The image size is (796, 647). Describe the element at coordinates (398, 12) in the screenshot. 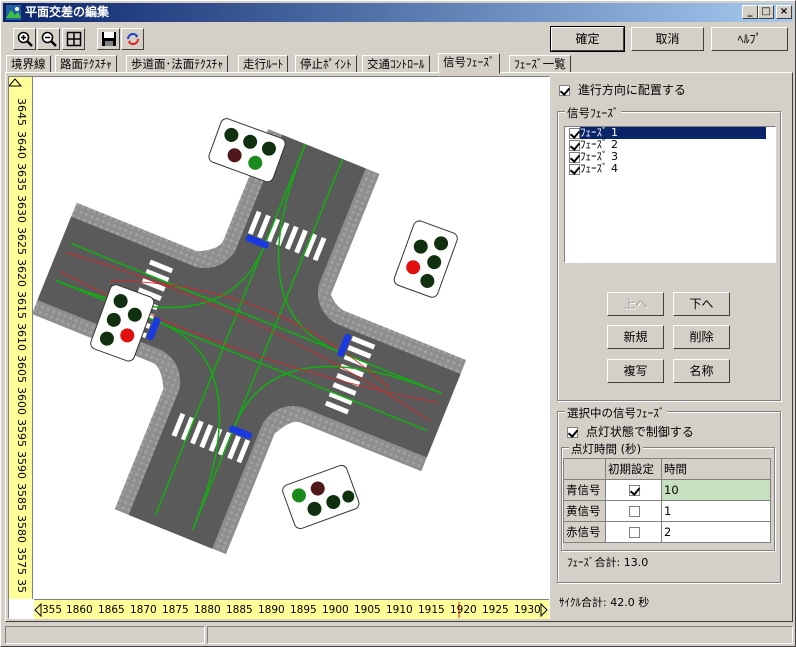

I see `title-bar: 平面交差の編集` at that location.